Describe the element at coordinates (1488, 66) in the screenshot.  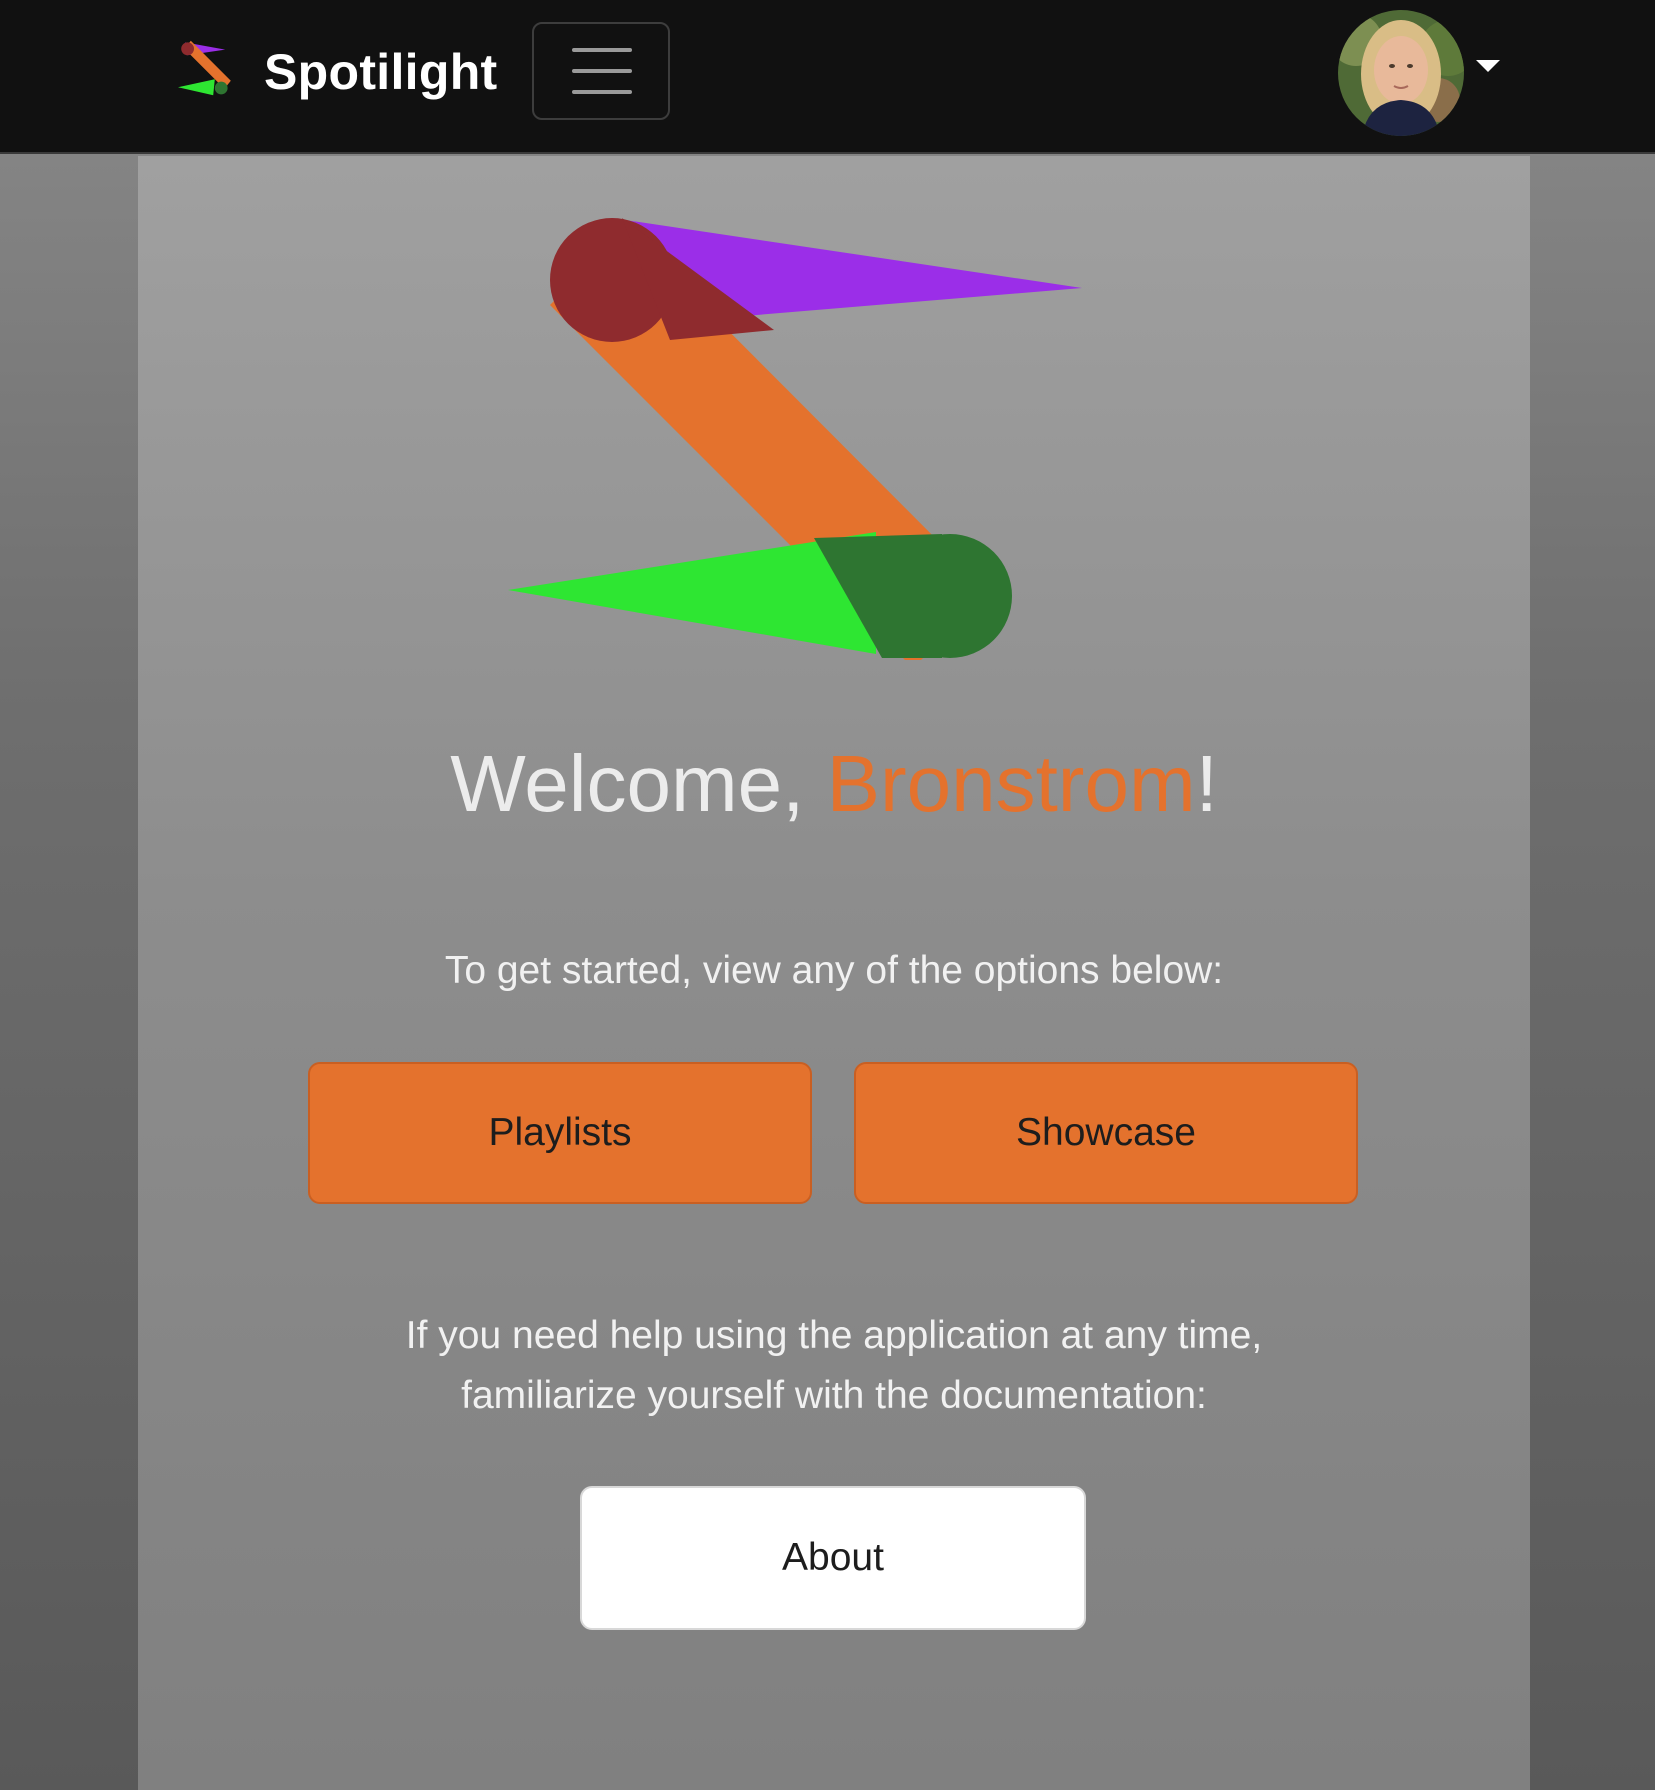
I see `caret-down-icon` at that location.